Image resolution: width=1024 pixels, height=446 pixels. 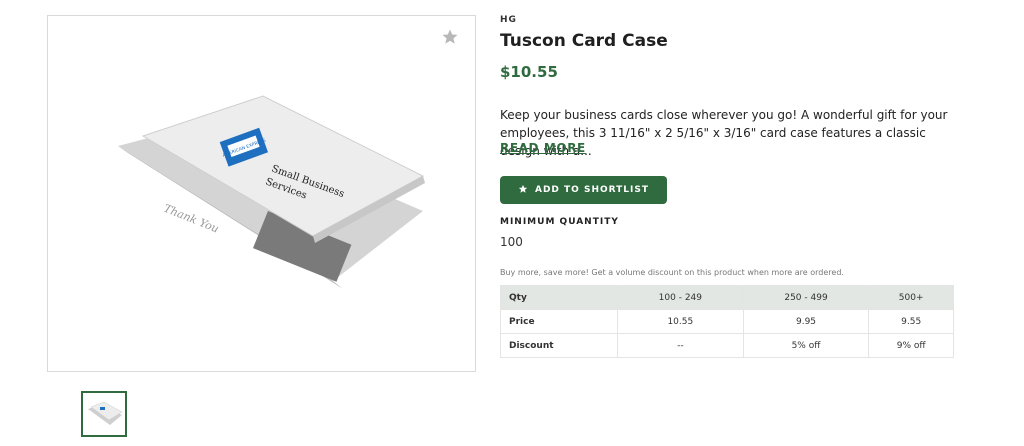 I want to click on product-title: Tuscon Card Case, so click(x=584, y=41).